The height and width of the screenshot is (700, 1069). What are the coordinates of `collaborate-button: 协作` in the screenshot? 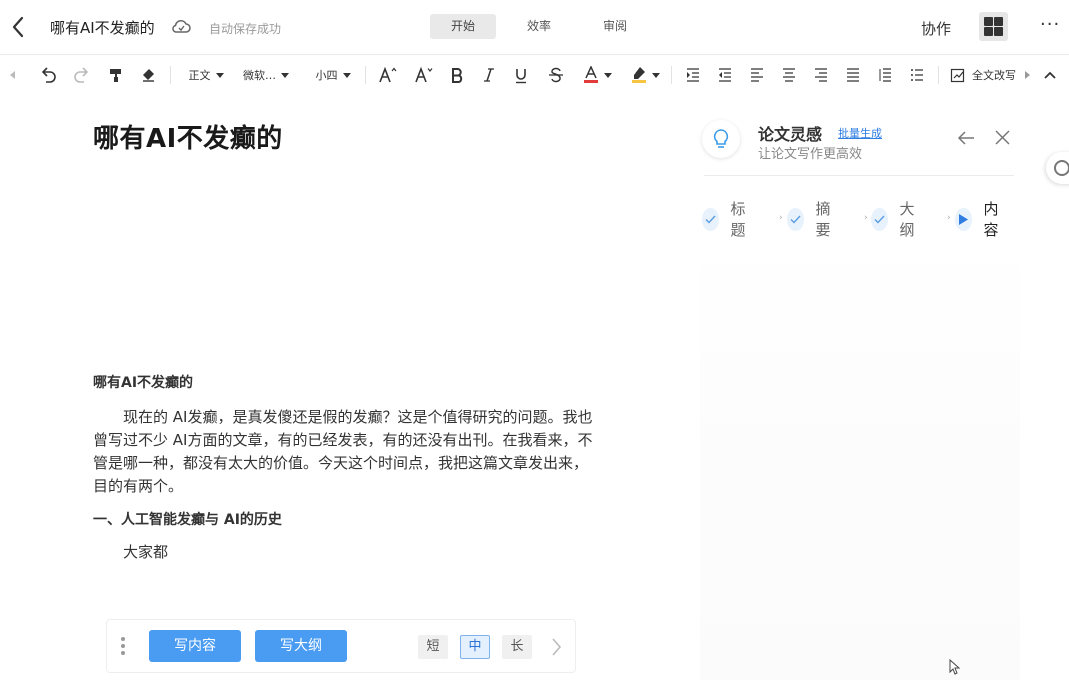 It's located at (936, 28).